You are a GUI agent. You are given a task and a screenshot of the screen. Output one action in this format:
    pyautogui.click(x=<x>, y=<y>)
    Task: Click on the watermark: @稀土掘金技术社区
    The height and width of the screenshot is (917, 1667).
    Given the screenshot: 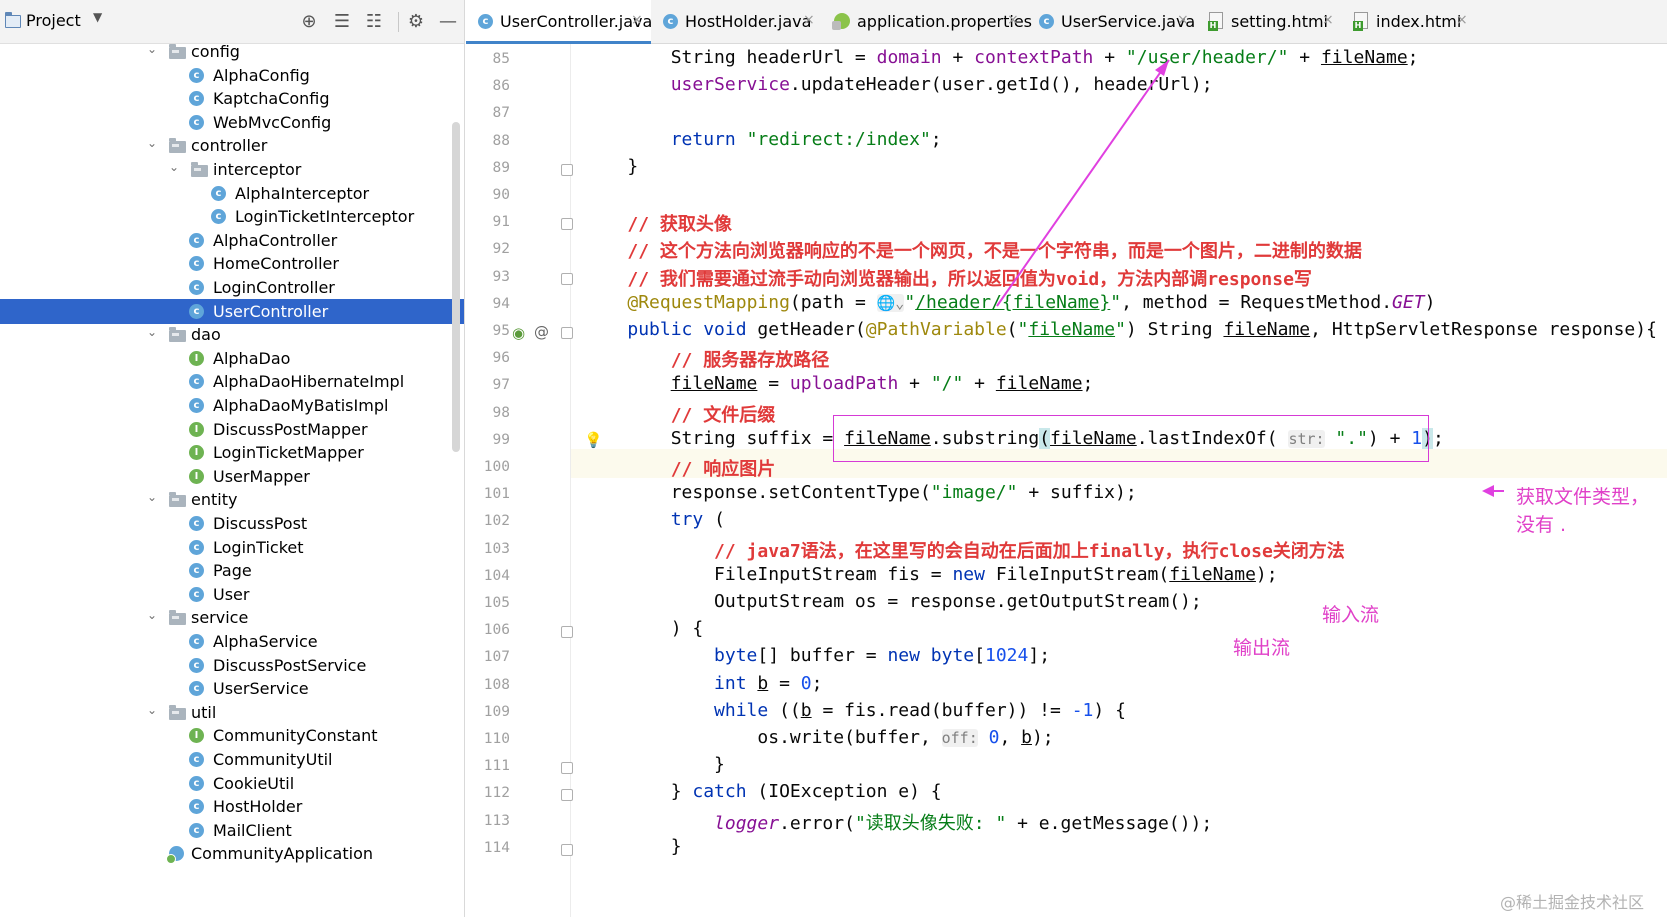 What is the action you would take?
    pyautogui.click(x=1572, y=902)
    